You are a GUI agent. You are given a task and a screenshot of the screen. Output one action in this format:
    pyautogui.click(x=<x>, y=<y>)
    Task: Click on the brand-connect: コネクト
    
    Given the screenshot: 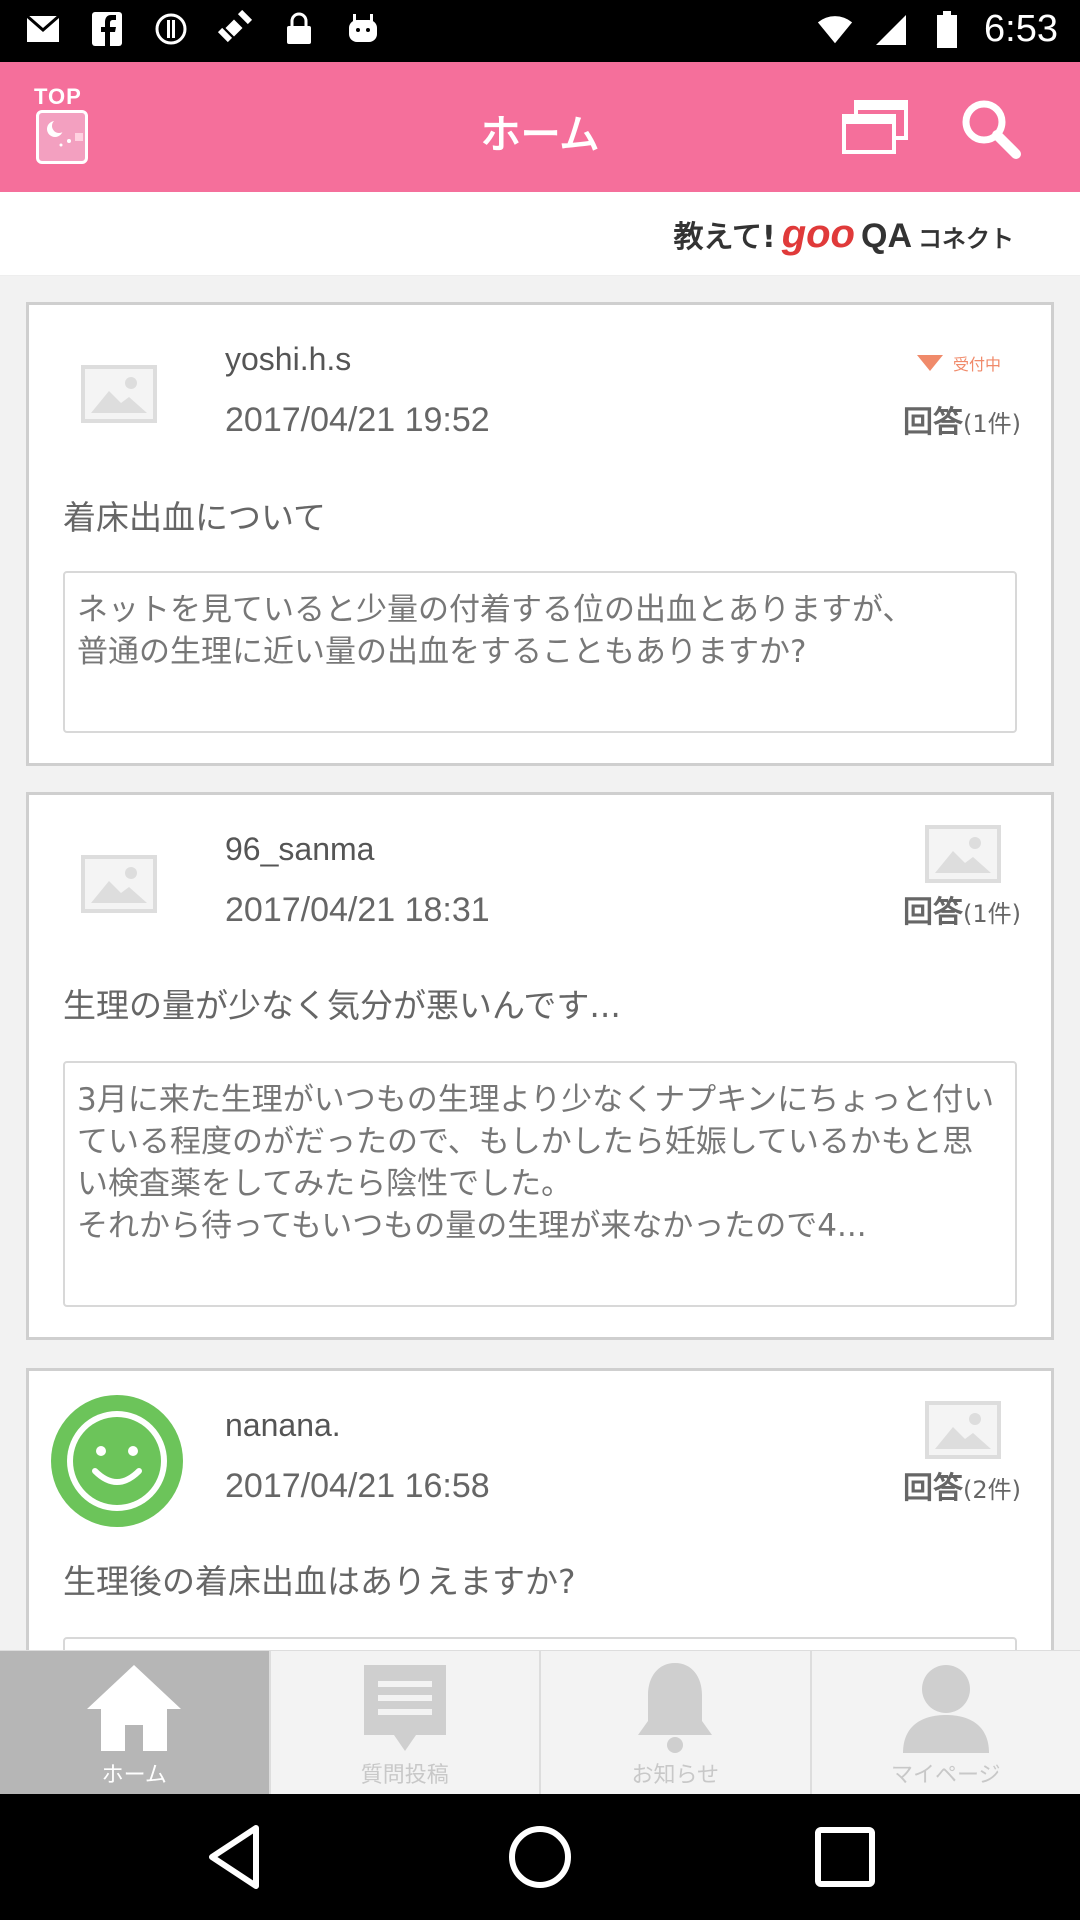 What is the action you would take?
    pyautogui.click(x=966, y=239)
    